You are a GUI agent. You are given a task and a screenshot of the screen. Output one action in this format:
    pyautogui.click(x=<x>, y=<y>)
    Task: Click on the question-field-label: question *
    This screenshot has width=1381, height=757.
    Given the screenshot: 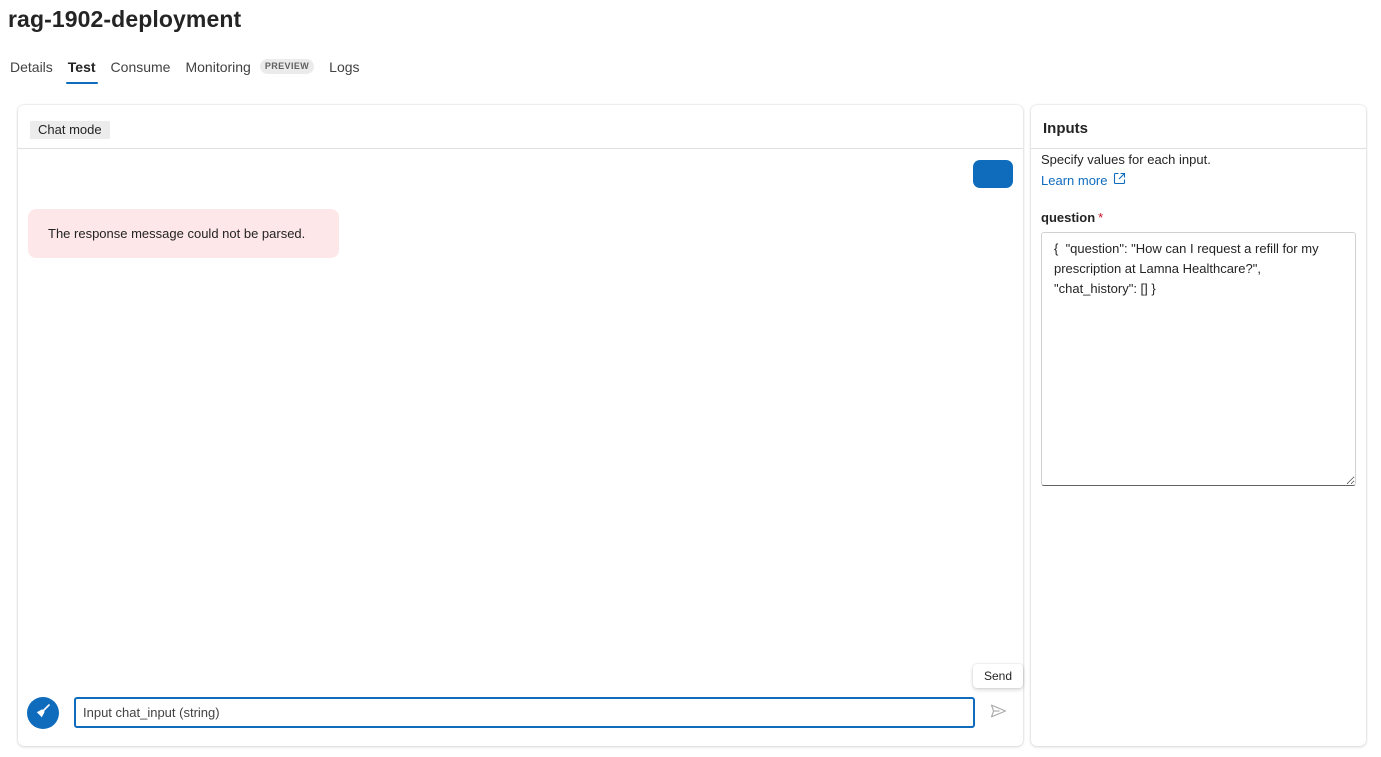 What is the action you would take?
    pyautogui.click(x=1072, y=217)
    